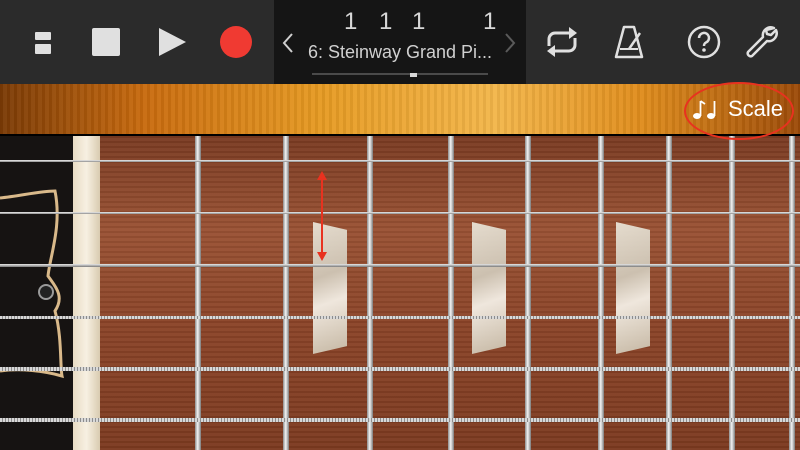 The height and width of the screenshot is (450, 800). What do you see at coordinates (86, 293) in the screenshot?
I see `guitar-nut` at bounding box center [86, 293].